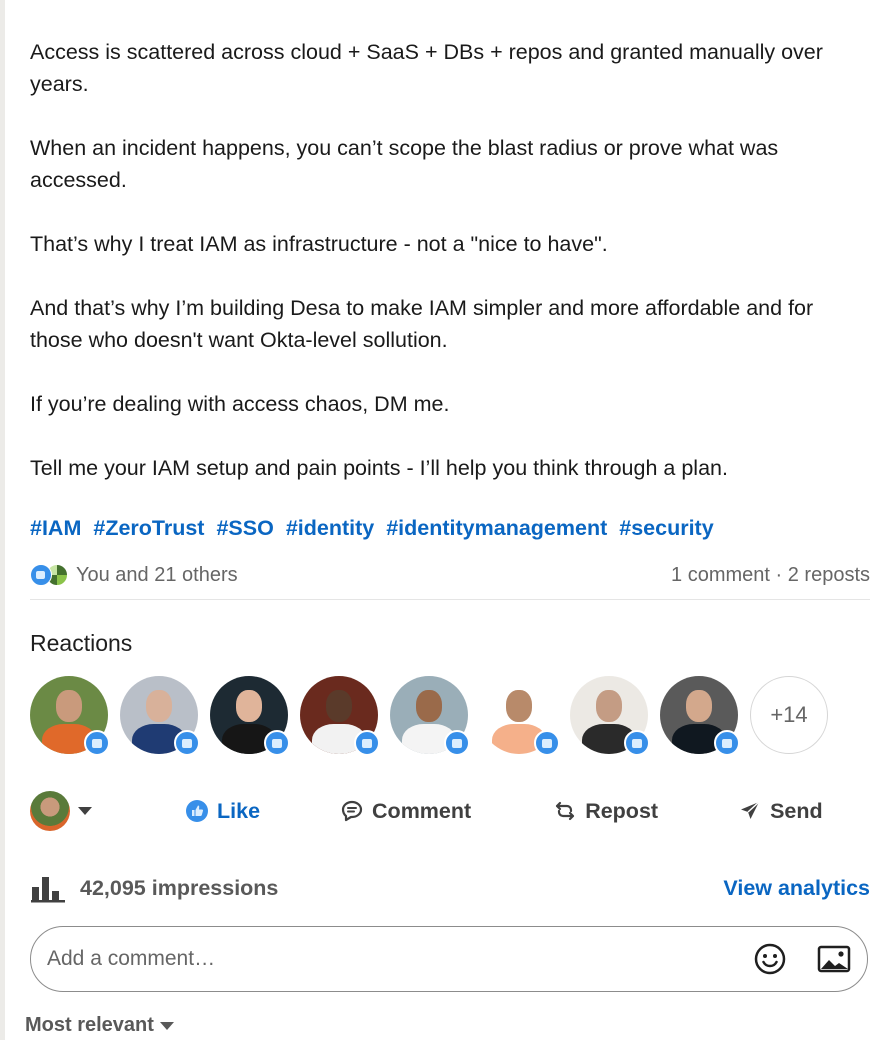 The width and height of the screenshot is (888, 1040). I want to click on reactors-text: You and 21 others, so click(157, 574).